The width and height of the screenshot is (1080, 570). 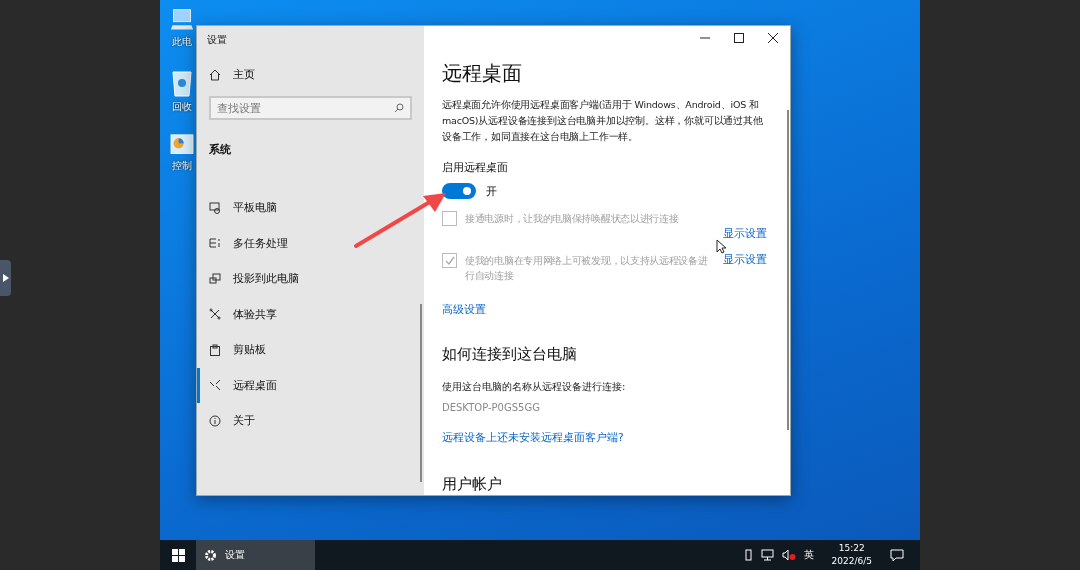 I want to click on sidebar-item: 关于, so click(x=310, y=421).